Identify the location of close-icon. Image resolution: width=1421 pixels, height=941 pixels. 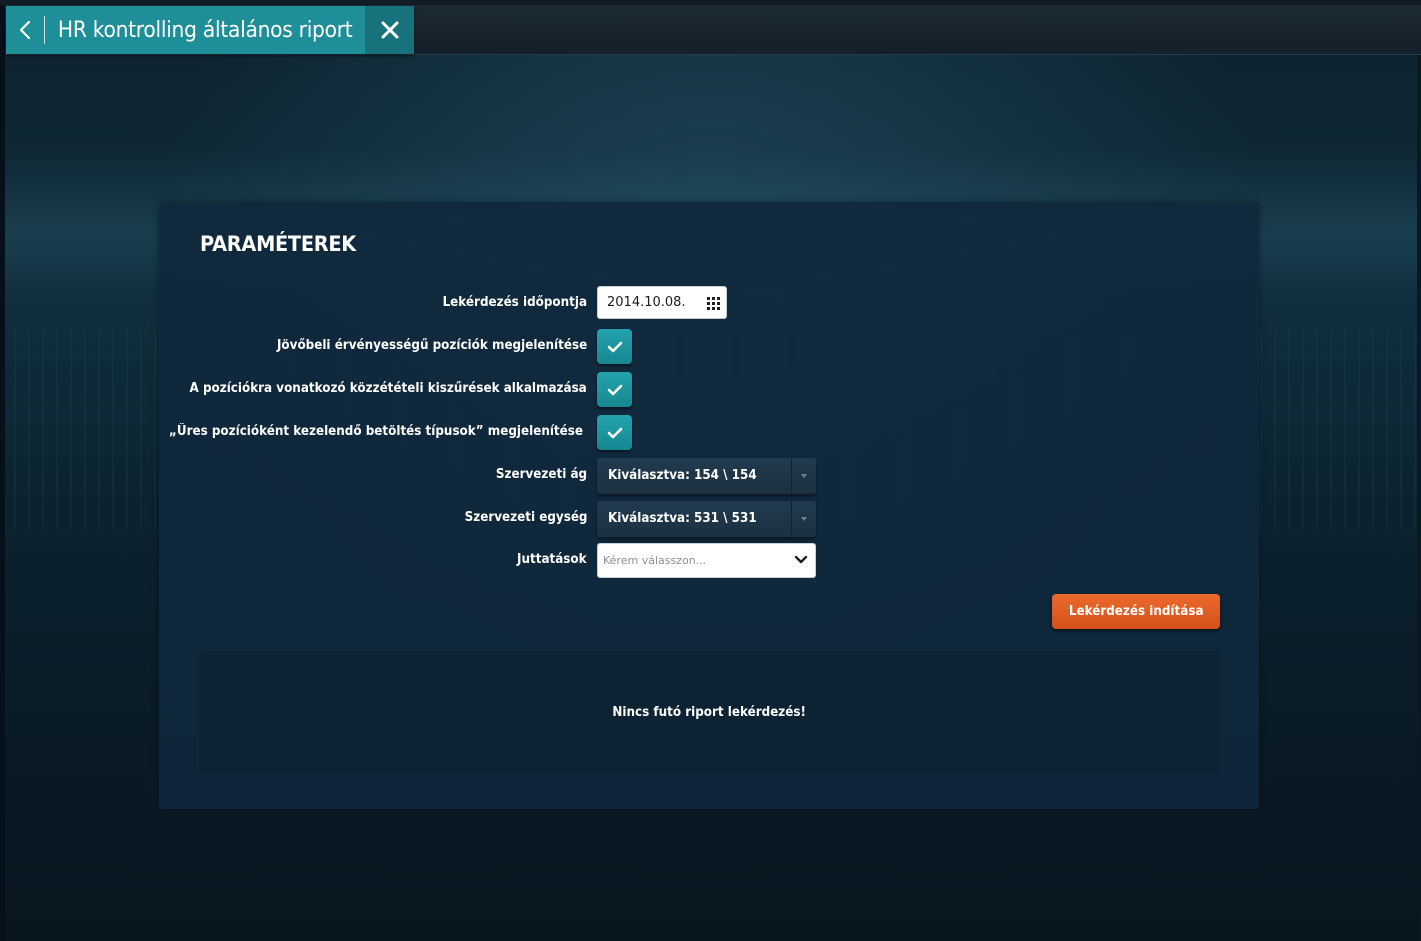
(389, 30).